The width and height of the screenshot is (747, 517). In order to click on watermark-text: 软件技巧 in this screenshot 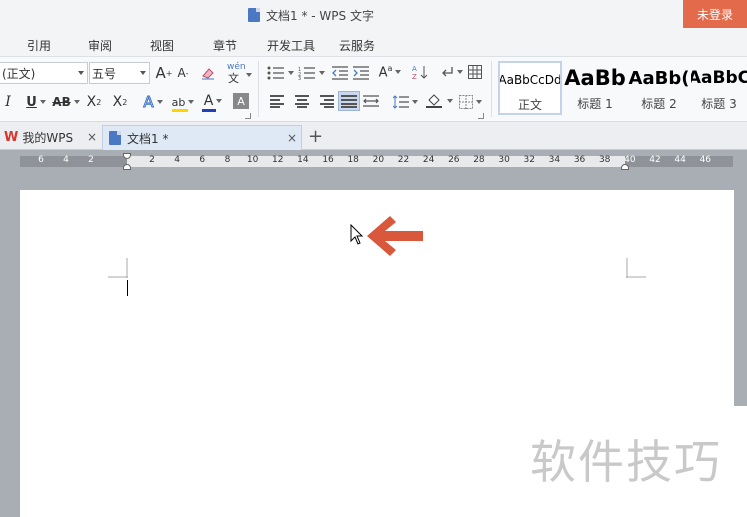, I will do `click(626, 462)`.